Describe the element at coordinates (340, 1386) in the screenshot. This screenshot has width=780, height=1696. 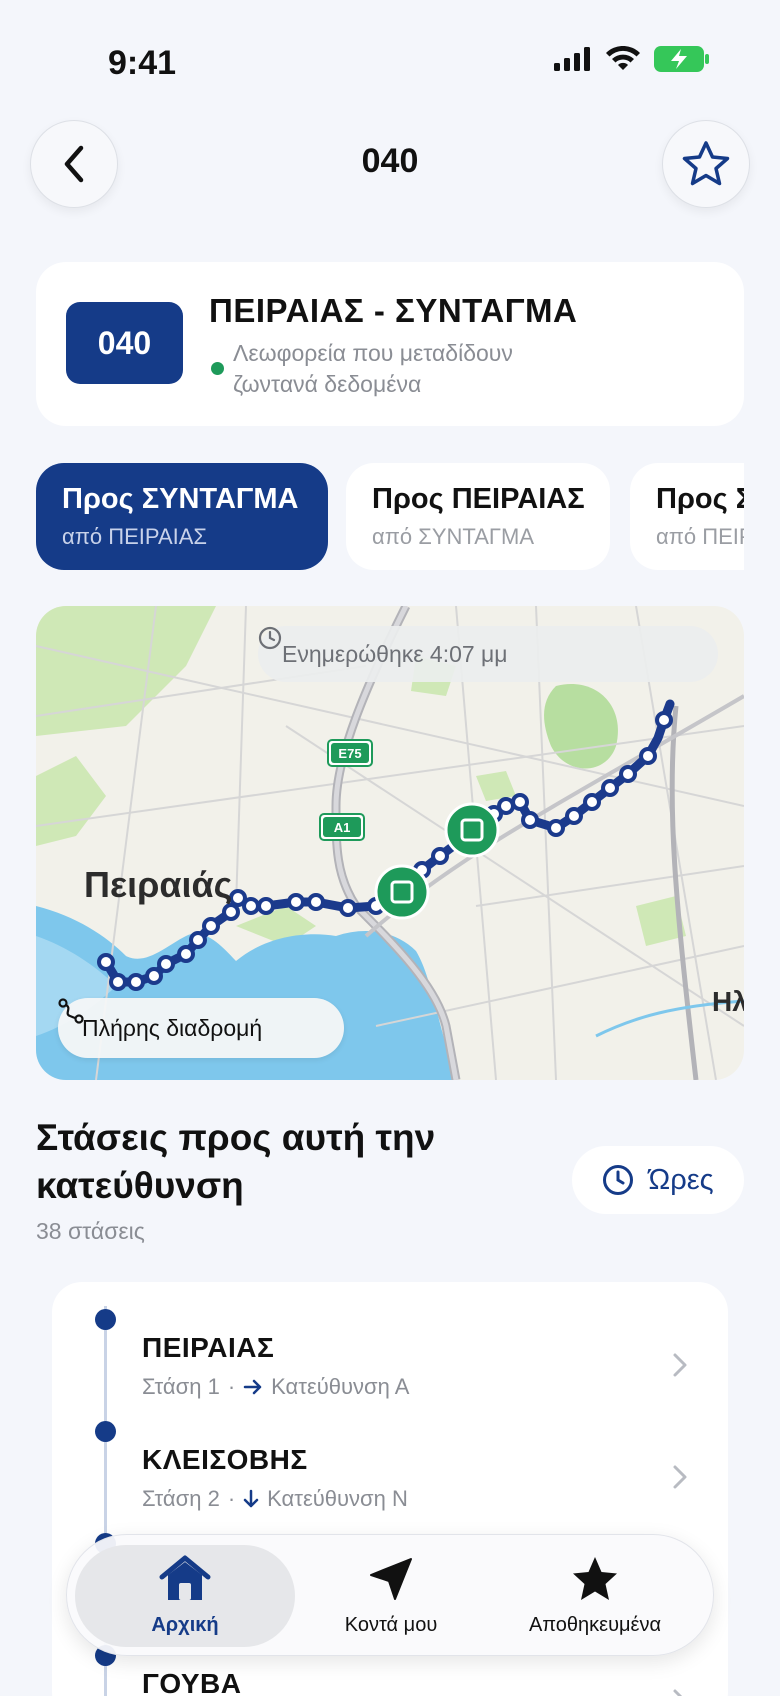
I see `stop-direction: Κατεύθυνση Α` at that location.